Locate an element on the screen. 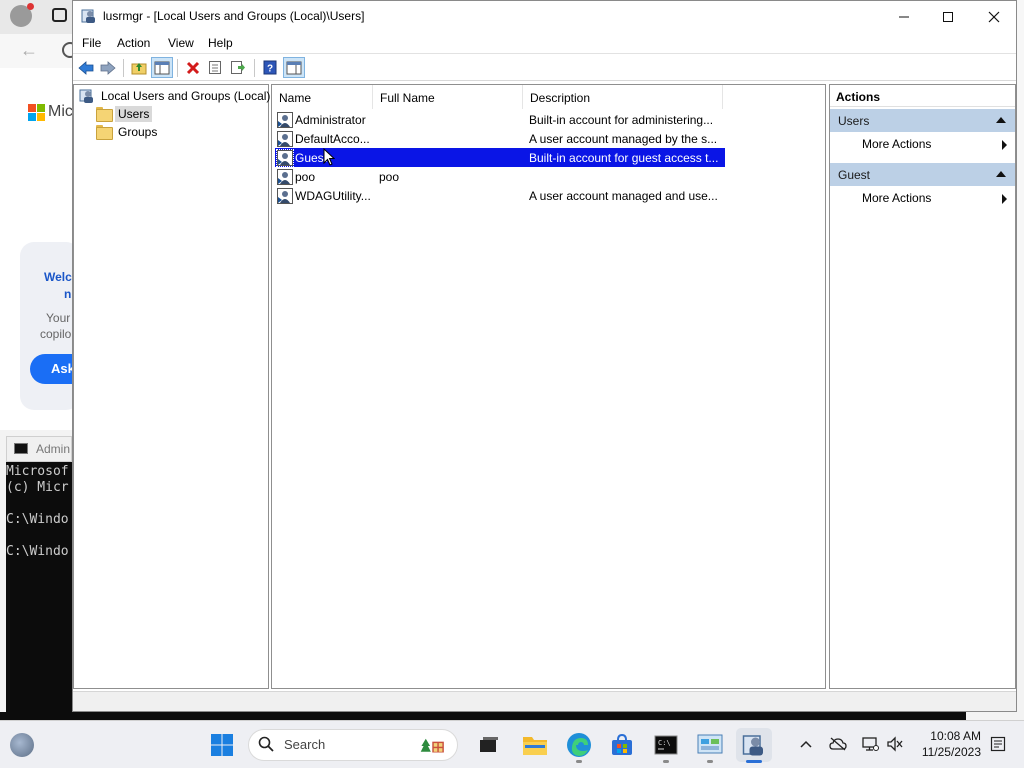 The height and width of the screenshot is (768, 1024). user-row-poo: poo poo is located at coordinates (500, 176).